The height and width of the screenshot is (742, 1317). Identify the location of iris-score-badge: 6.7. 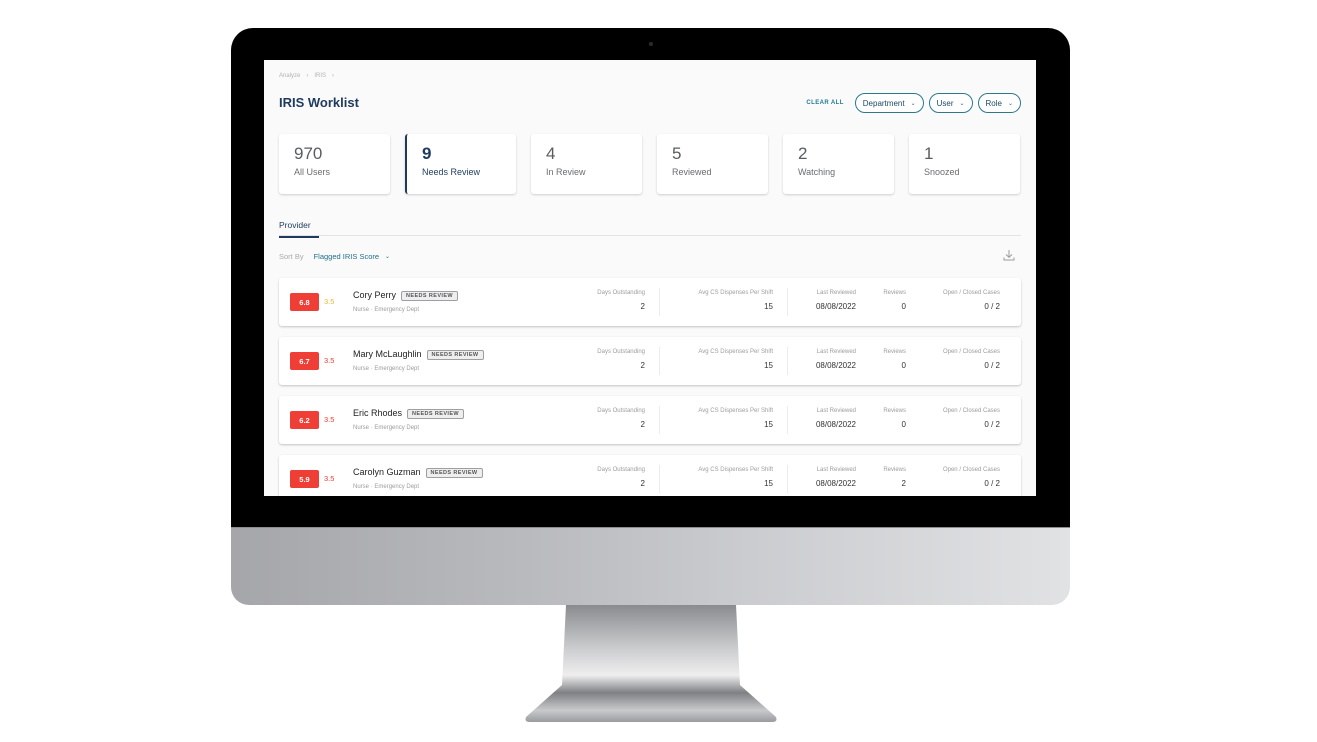
(304, 361).